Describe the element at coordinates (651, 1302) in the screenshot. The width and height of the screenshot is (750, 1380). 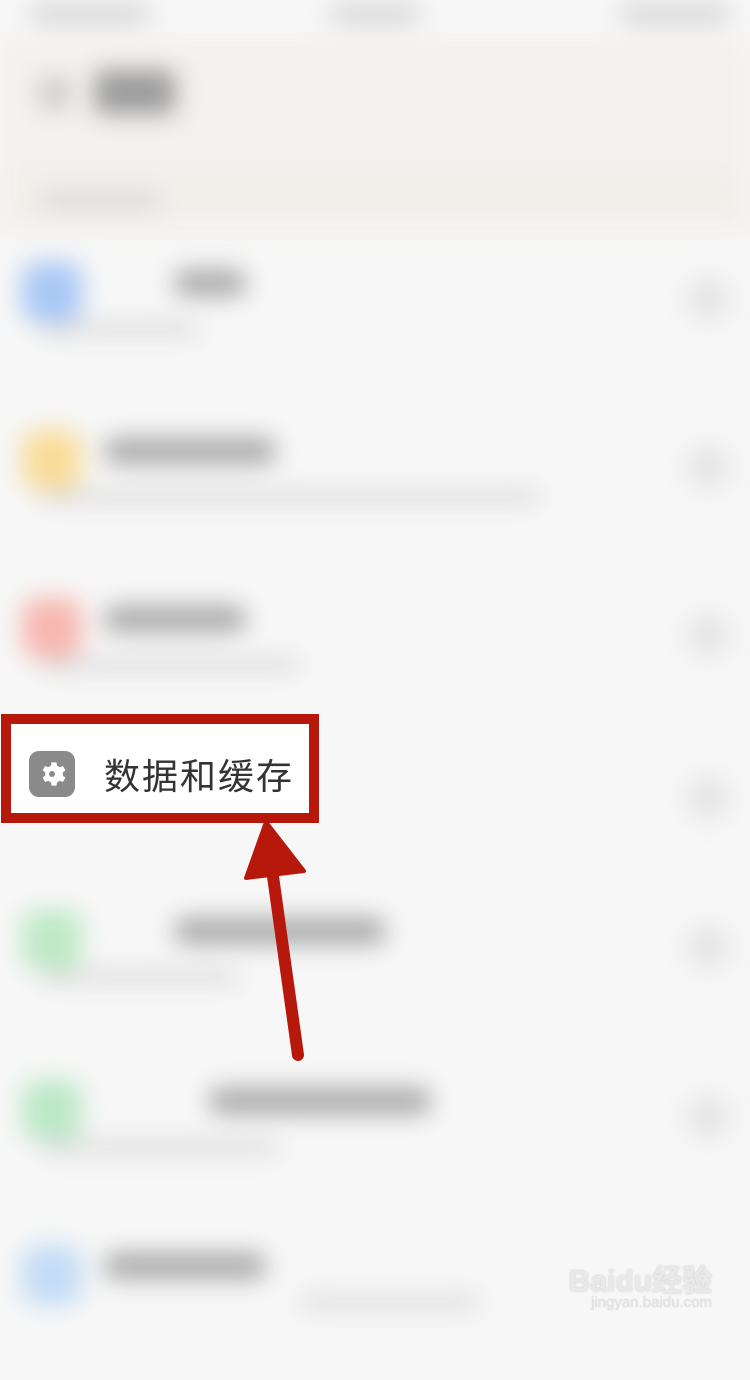
I see `watermark-url: jingyan.baidu.com` at that location.